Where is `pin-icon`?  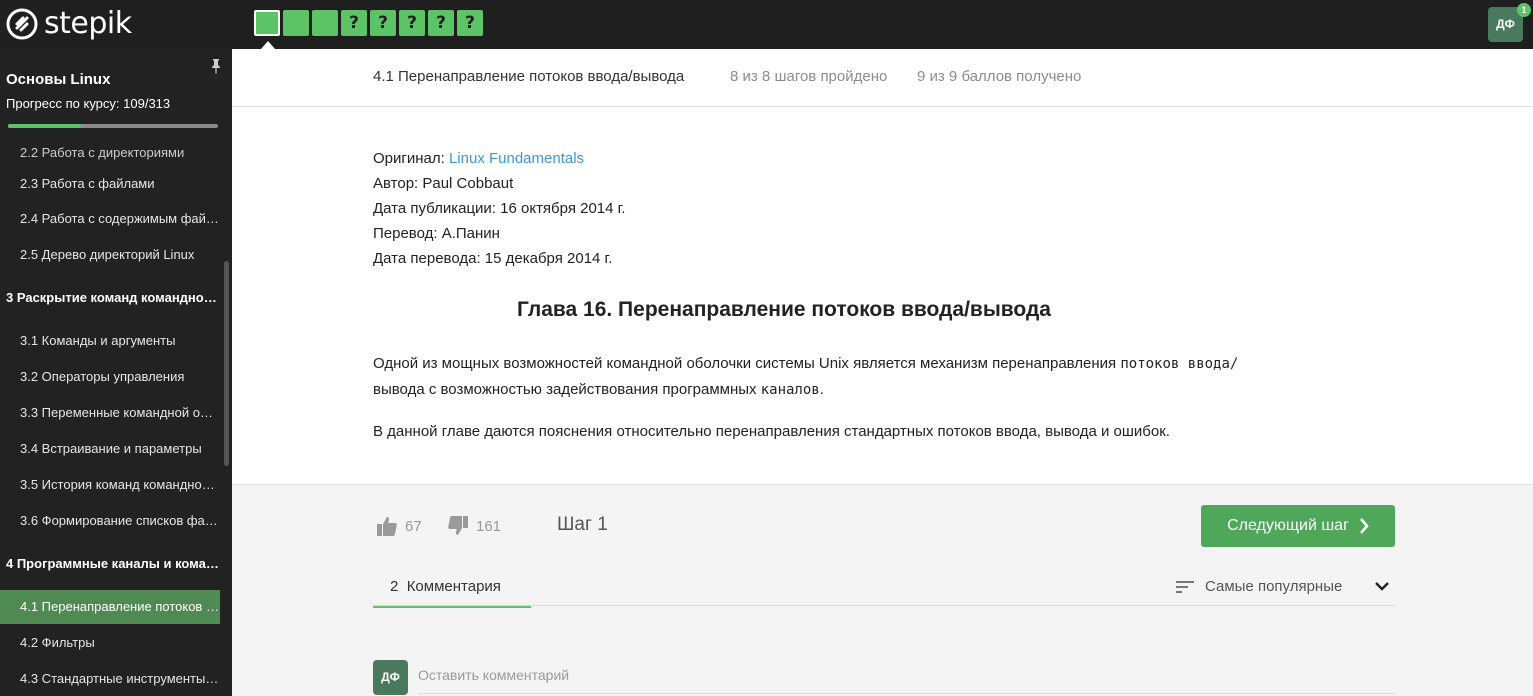
pin-icon is located at coordinates (216, 66).